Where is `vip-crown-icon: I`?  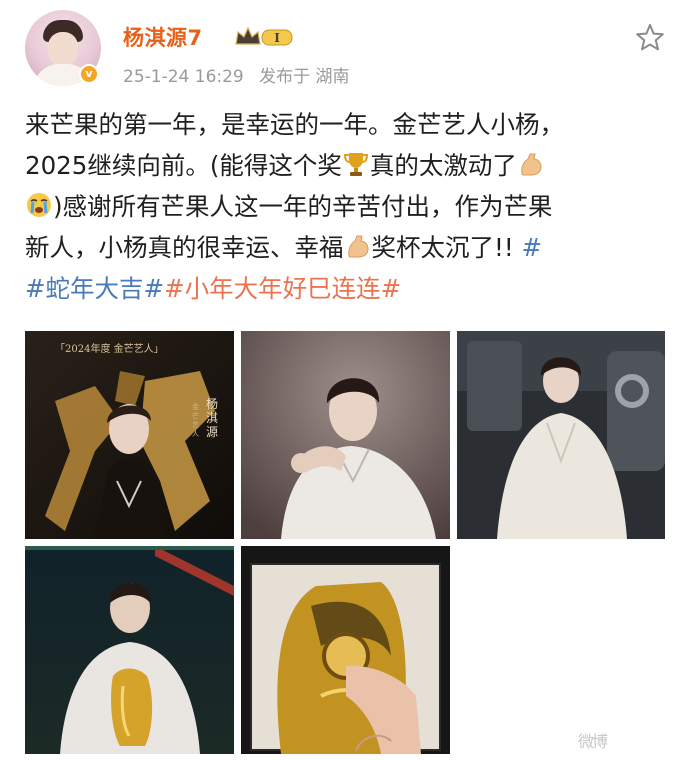
vip-crown-icon: I is located at coordinates (264, 36).